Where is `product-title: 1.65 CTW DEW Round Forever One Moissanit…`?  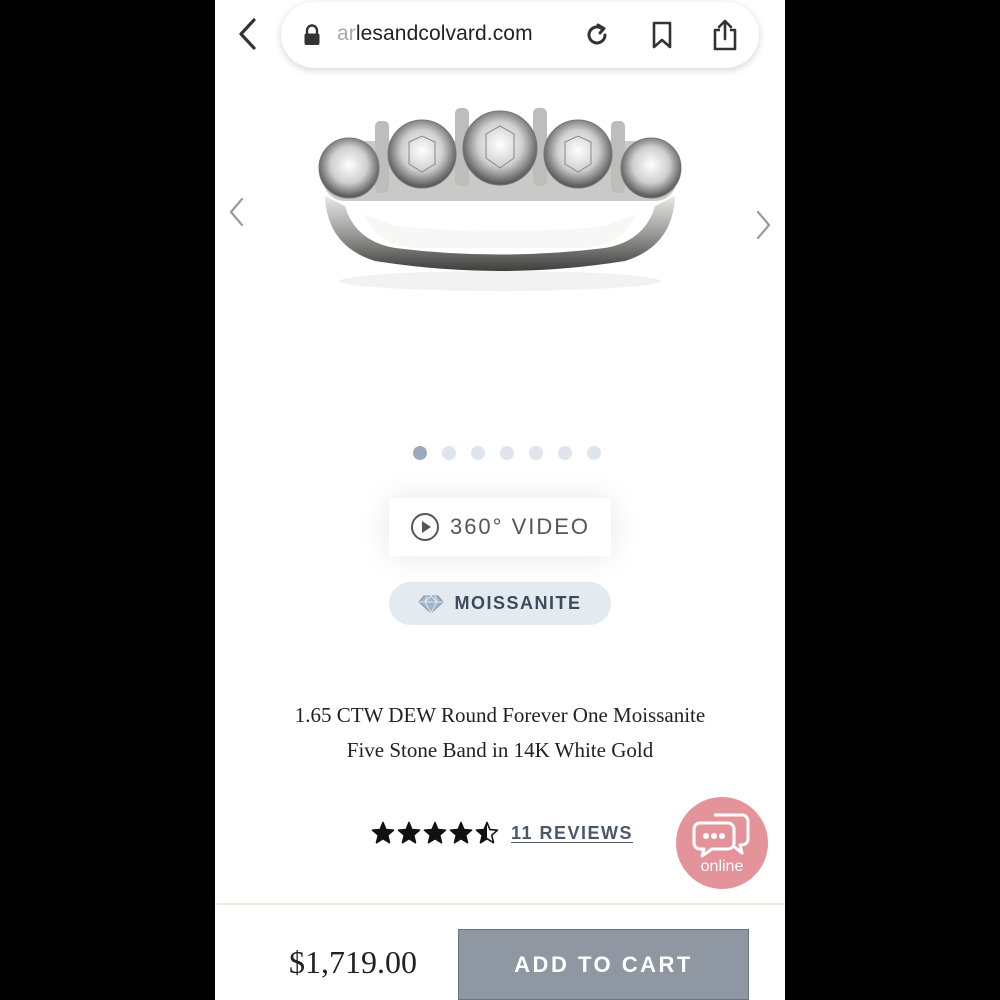
product-title: 1.65 CTW DEW Round Forever One Moissanit… is located at coordinates (500, 732).